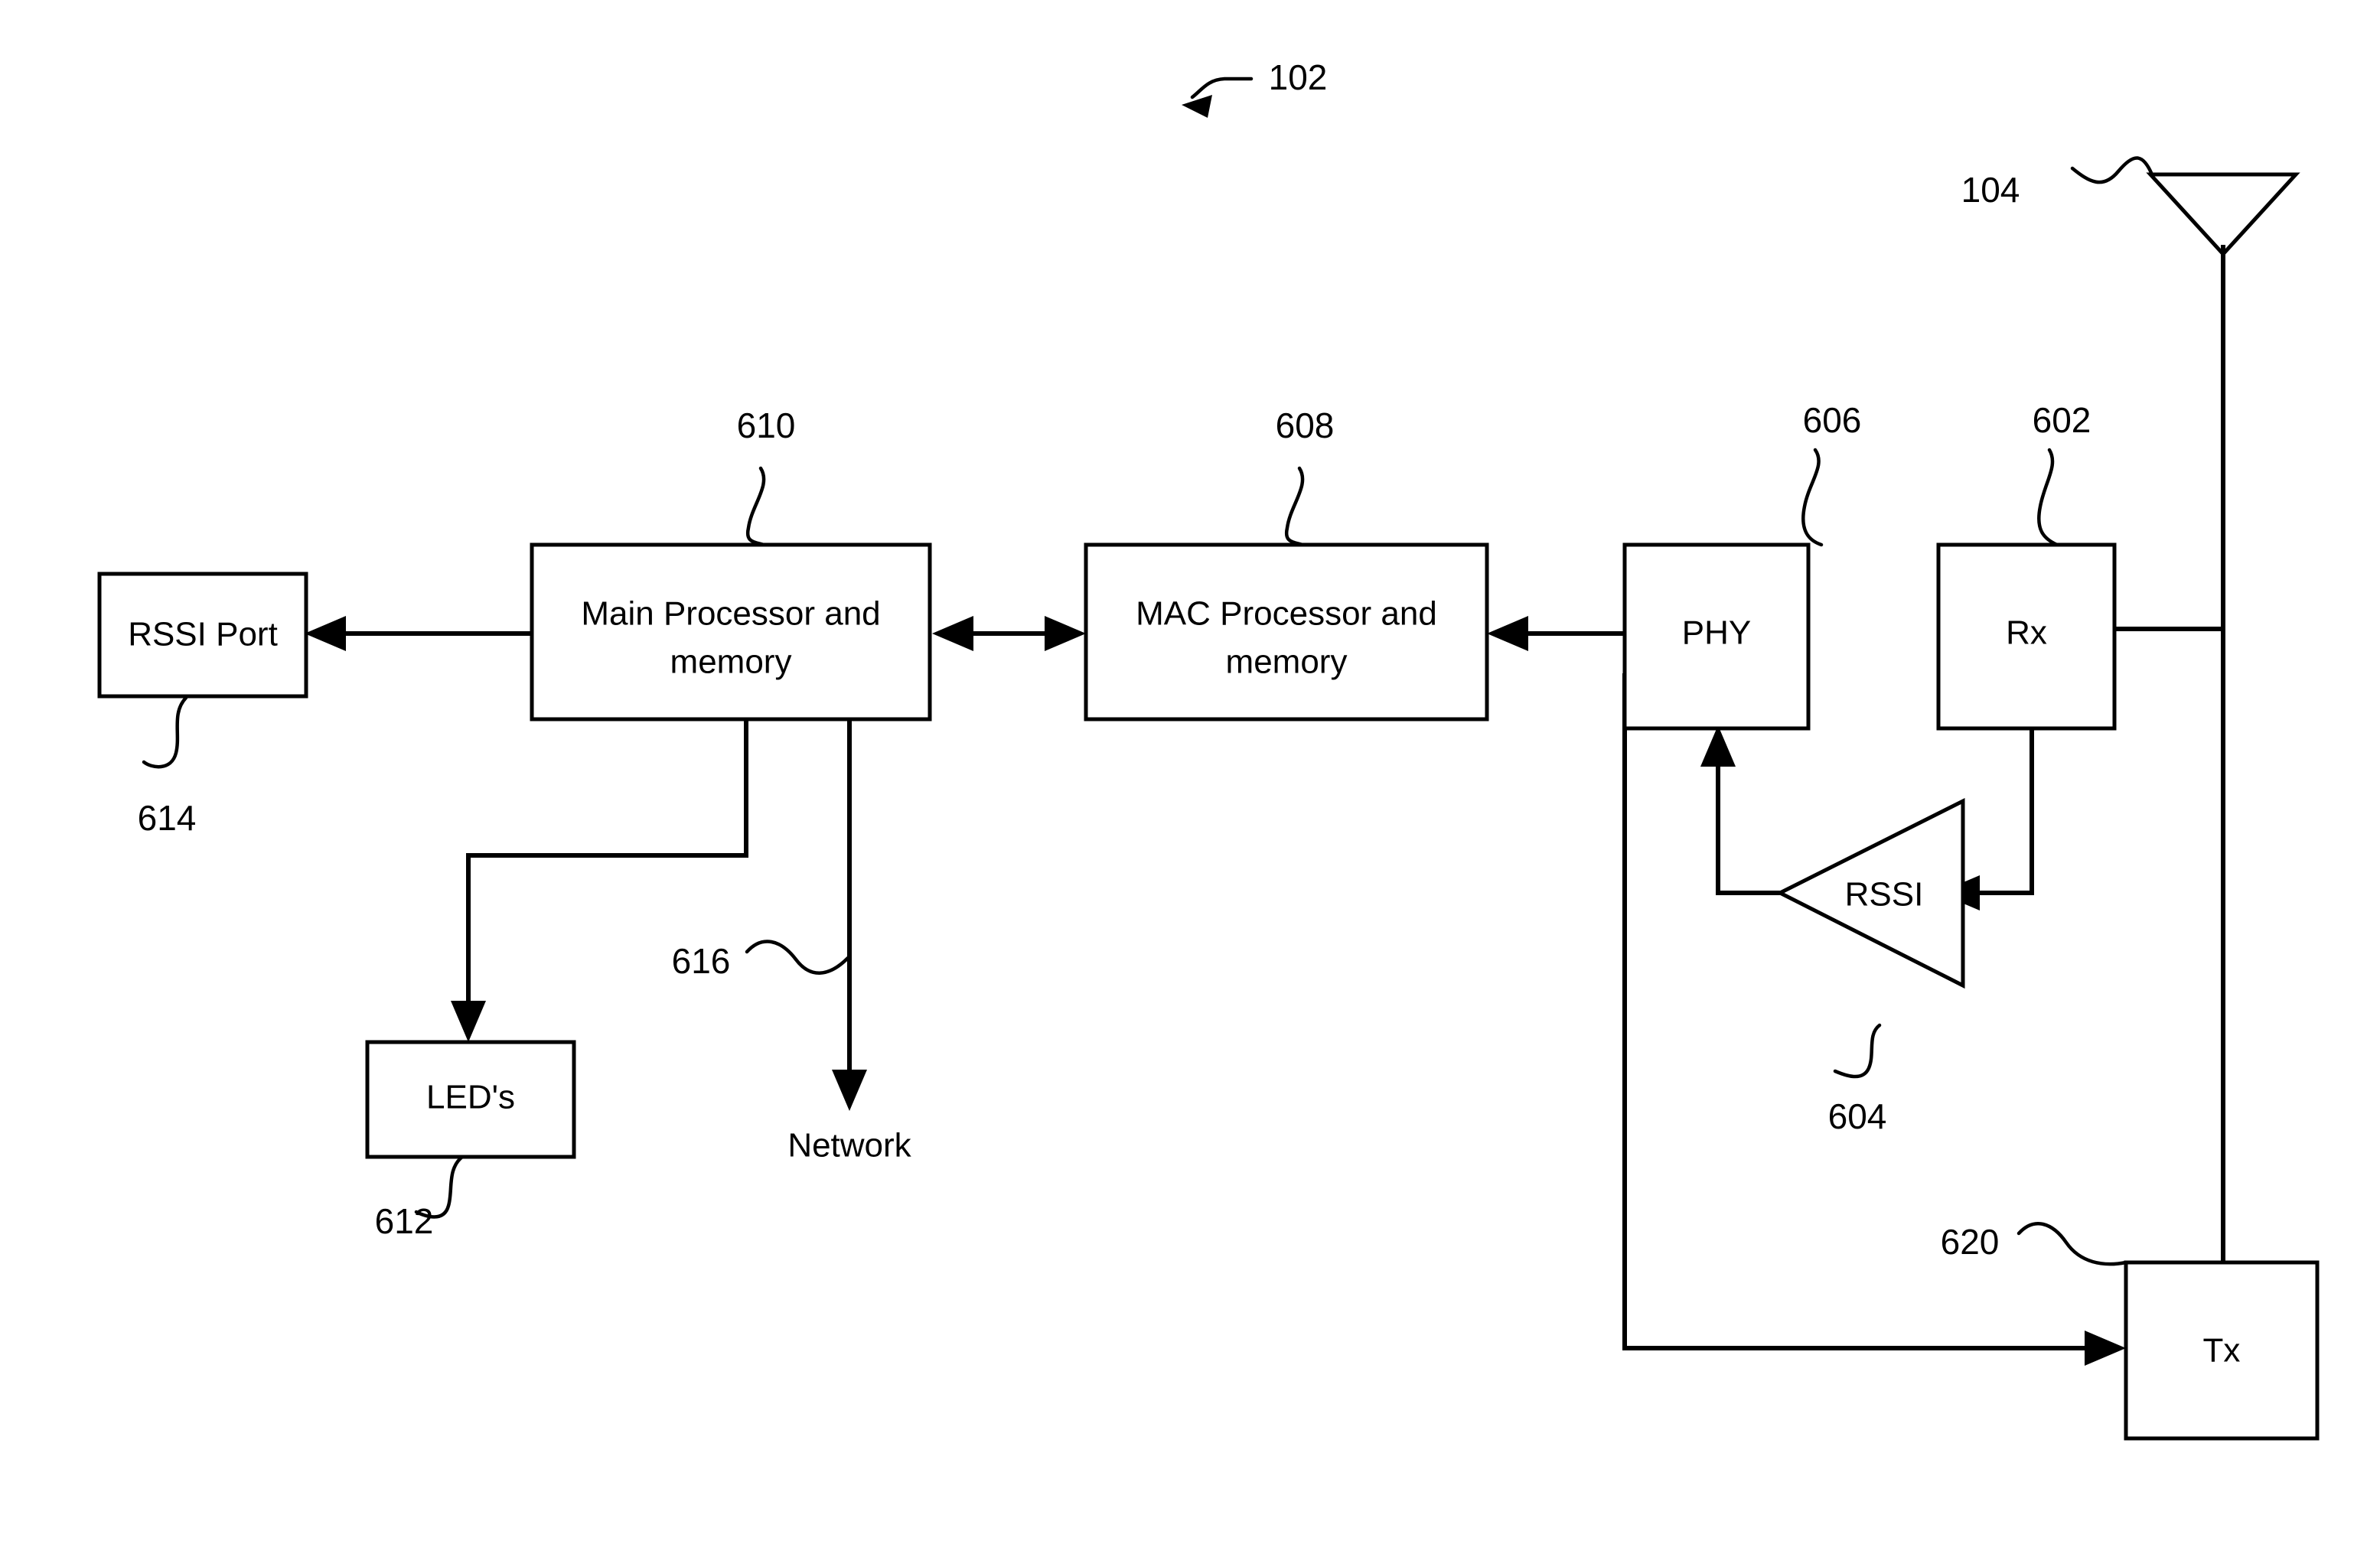  Describe the element at coordinates (1857, 1116) in the screenshot. I see `ref-604: 604` at that location.